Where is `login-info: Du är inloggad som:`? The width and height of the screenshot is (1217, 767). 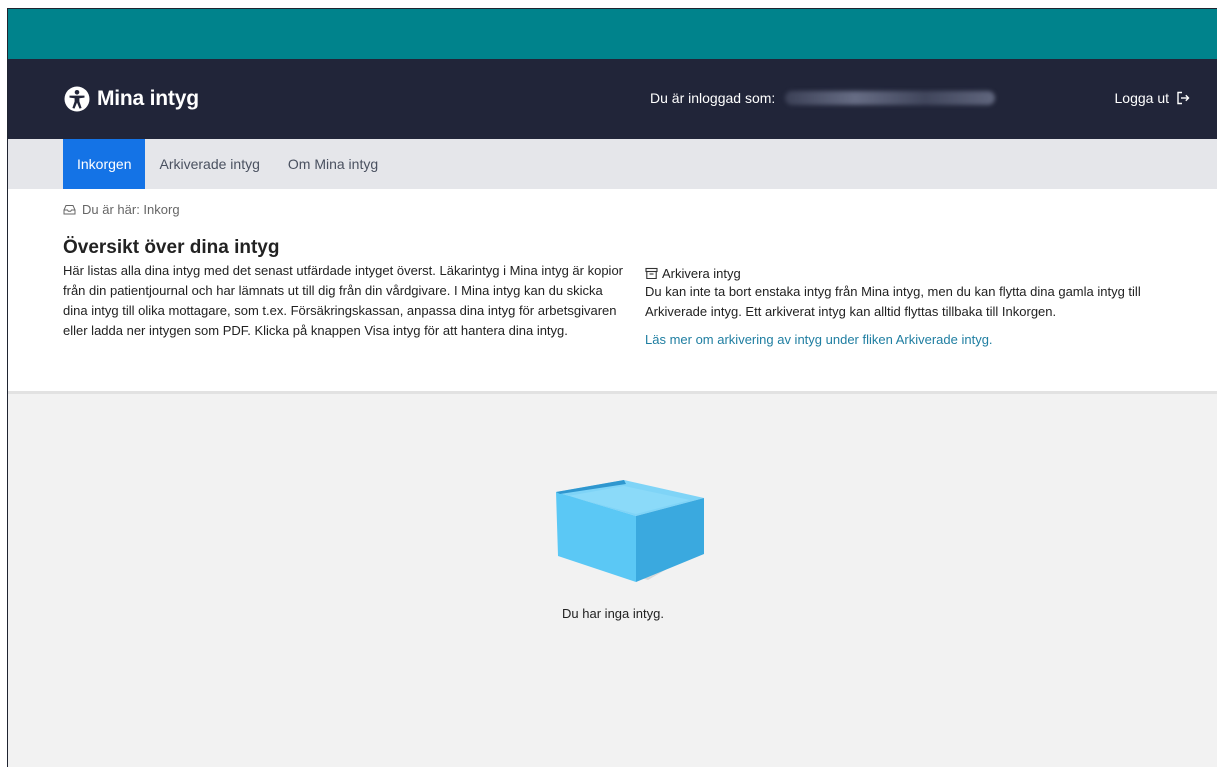 login-info: Du är inloggad som: is located at coordinates (823, 98).